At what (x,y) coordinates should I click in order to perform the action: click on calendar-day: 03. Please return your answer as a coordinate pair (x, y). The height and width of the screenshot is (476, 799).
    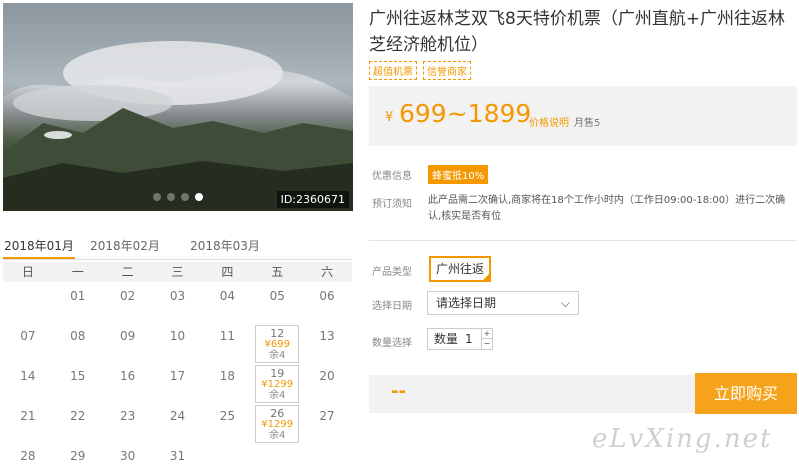
    Looking at the image, I should click on (178, 304).